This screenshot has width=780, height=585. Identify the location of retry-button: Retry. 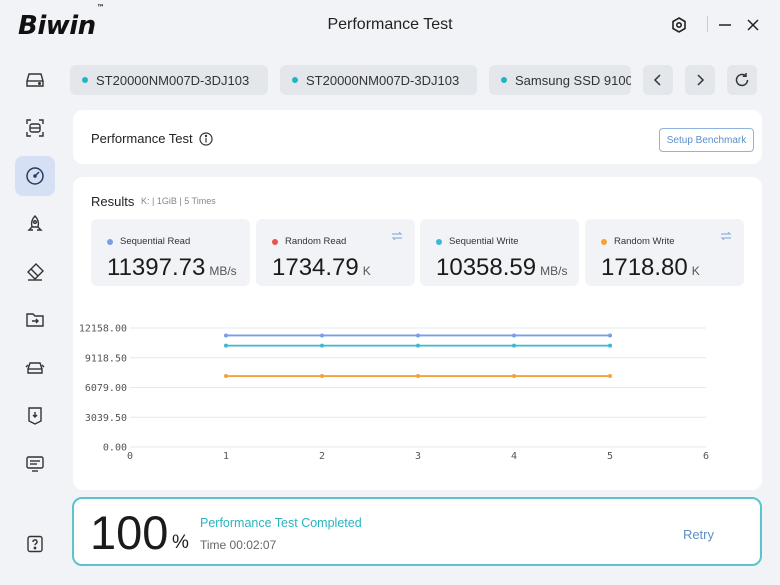
(698, 534).